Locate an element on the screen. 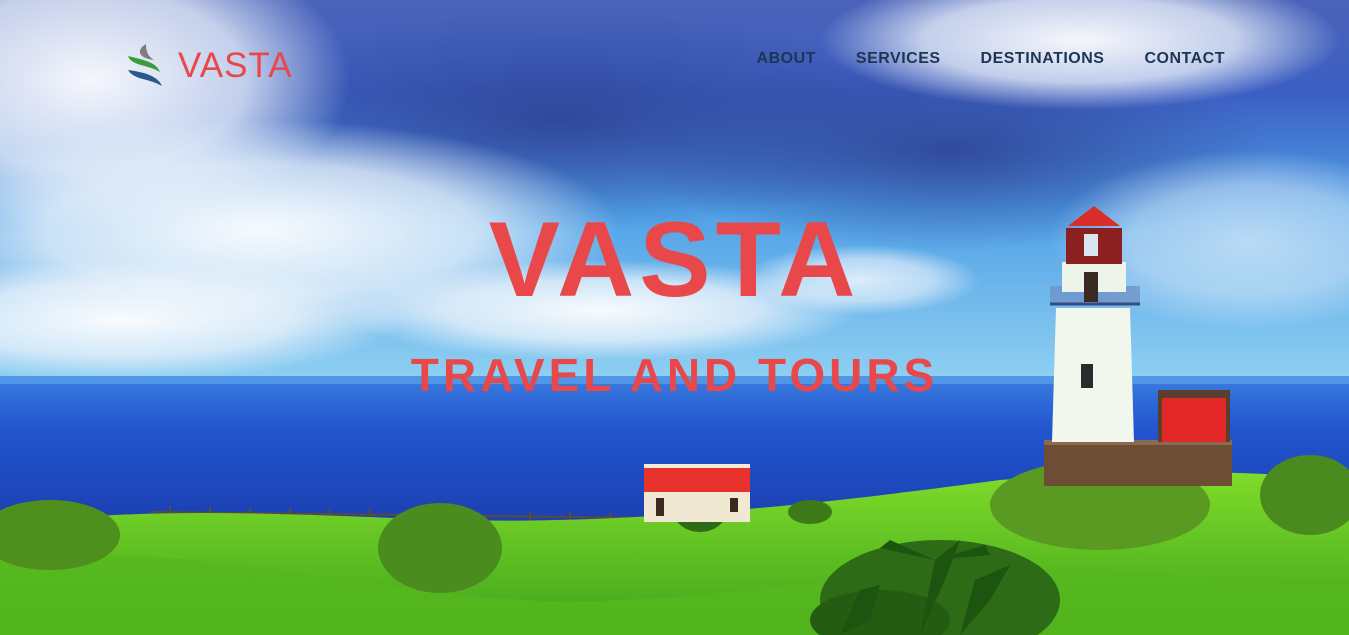  nav-about-link: ABOUT is located at coordinates (786, 59).